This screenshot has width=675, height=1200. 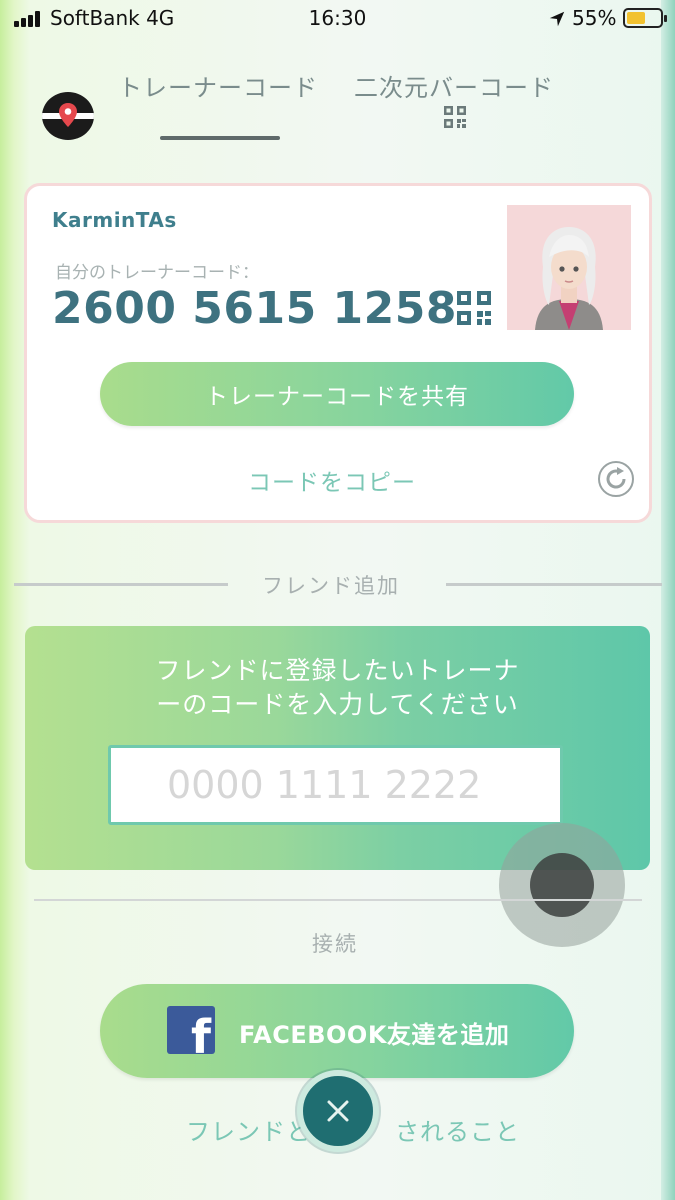 What do you see at coordinates (255, 308) in the screenshot?
I see `trainer-code-value: 2600 5615 1258` at bounding box center [255, 308].